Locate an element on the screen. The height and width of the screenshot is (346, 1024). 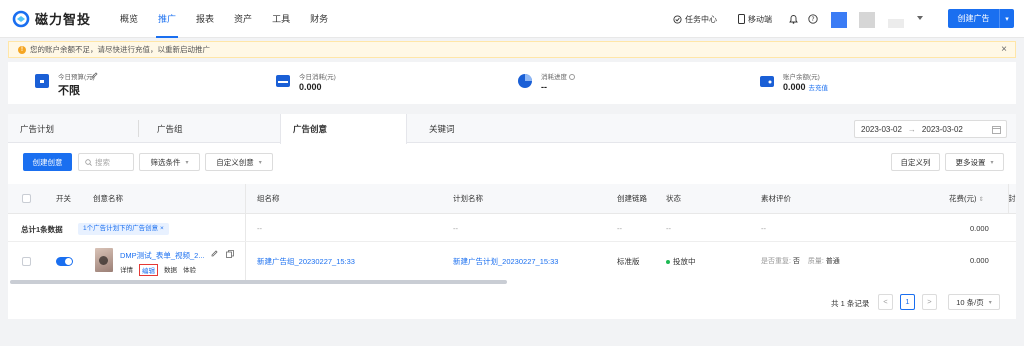
main-nav: 概览 推广 报表 资产 工具 财务 is located at coordinates (224, 19).